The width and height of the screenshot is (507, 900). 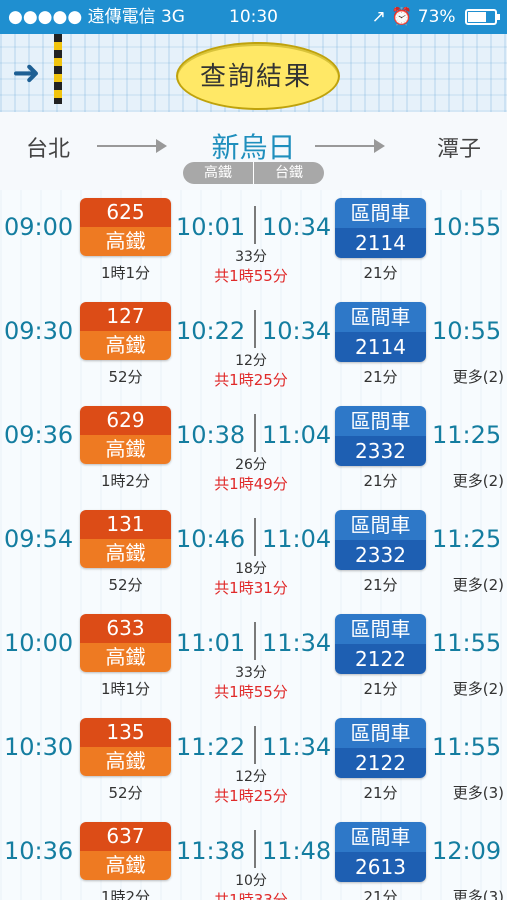 I want to click on hsr-train-badge: 131 高鐵, so click(x=125, y=539).